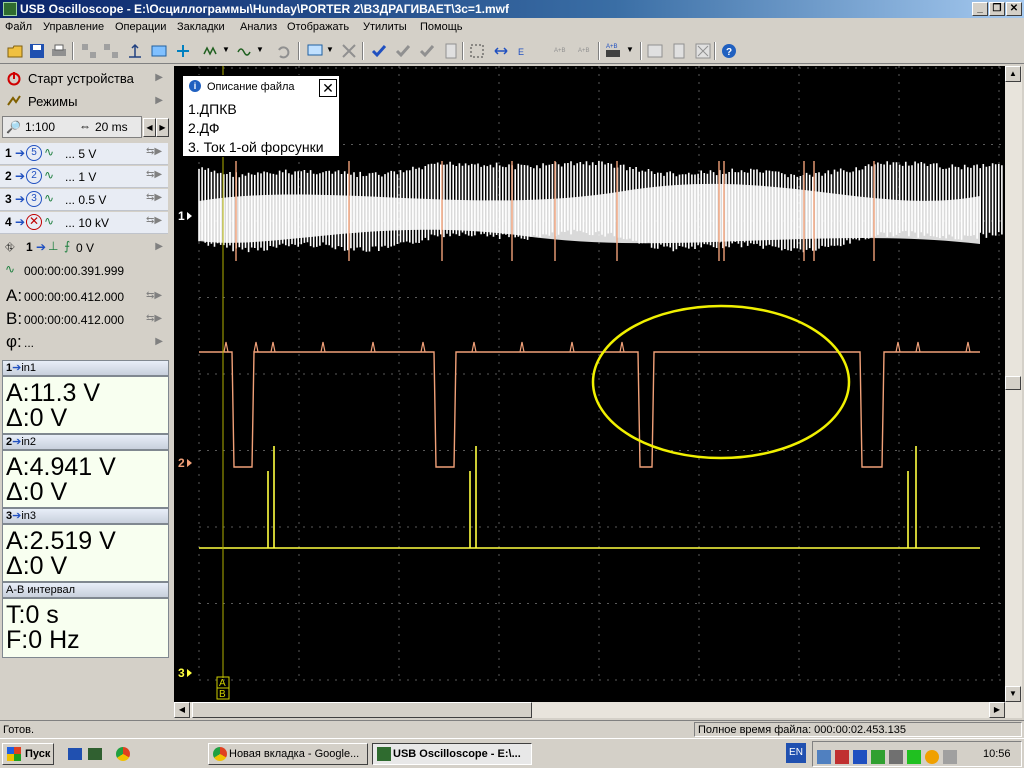 This screenshot has height=768, width=1024. What do you see at coordinates (703, 51) in the screenshot?
I see `clear-icon` at bounding box center [703, 51].